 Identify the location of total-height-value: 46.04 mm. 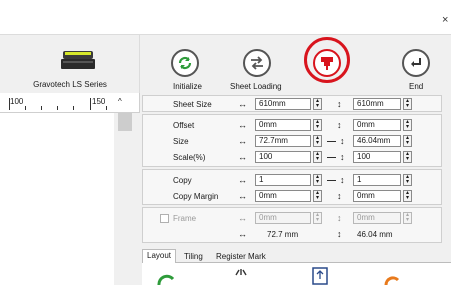
(375, 234).